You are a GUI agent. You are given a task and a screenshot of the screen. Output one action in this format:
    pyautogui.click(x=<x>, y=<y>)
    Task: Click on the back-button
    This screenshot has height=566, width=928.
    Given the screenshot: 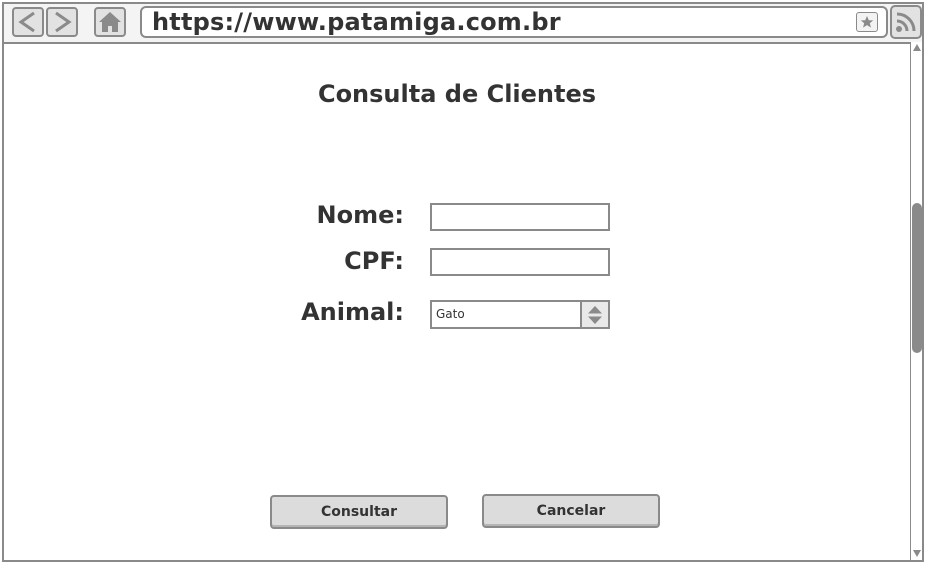 What is the action you would take?
    pyautogui.click(x=28, y=22)
    